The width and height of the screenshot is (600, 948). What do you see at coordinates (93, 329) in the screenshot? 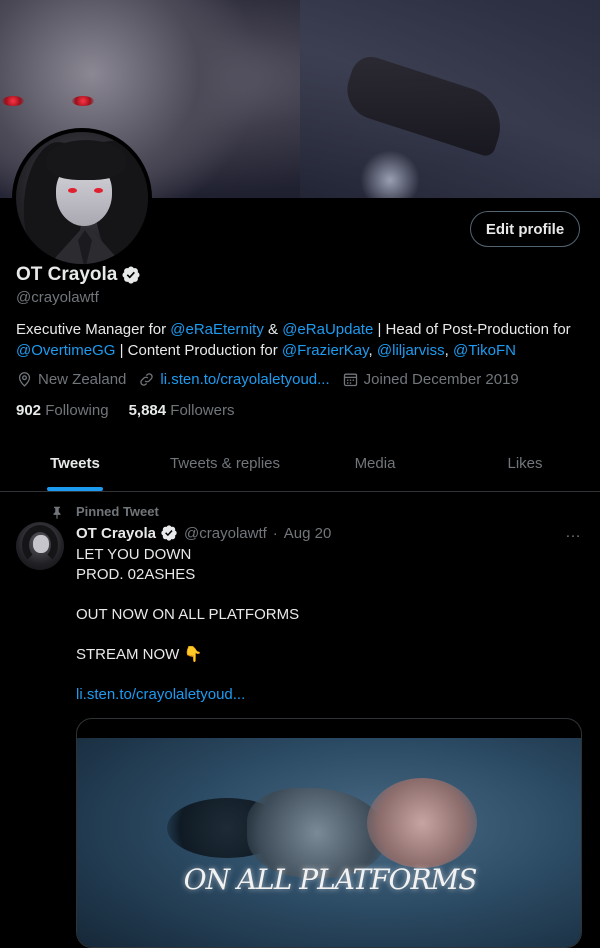
I see `bio-text: Executive Manager for` at bounding box center [93, 329].